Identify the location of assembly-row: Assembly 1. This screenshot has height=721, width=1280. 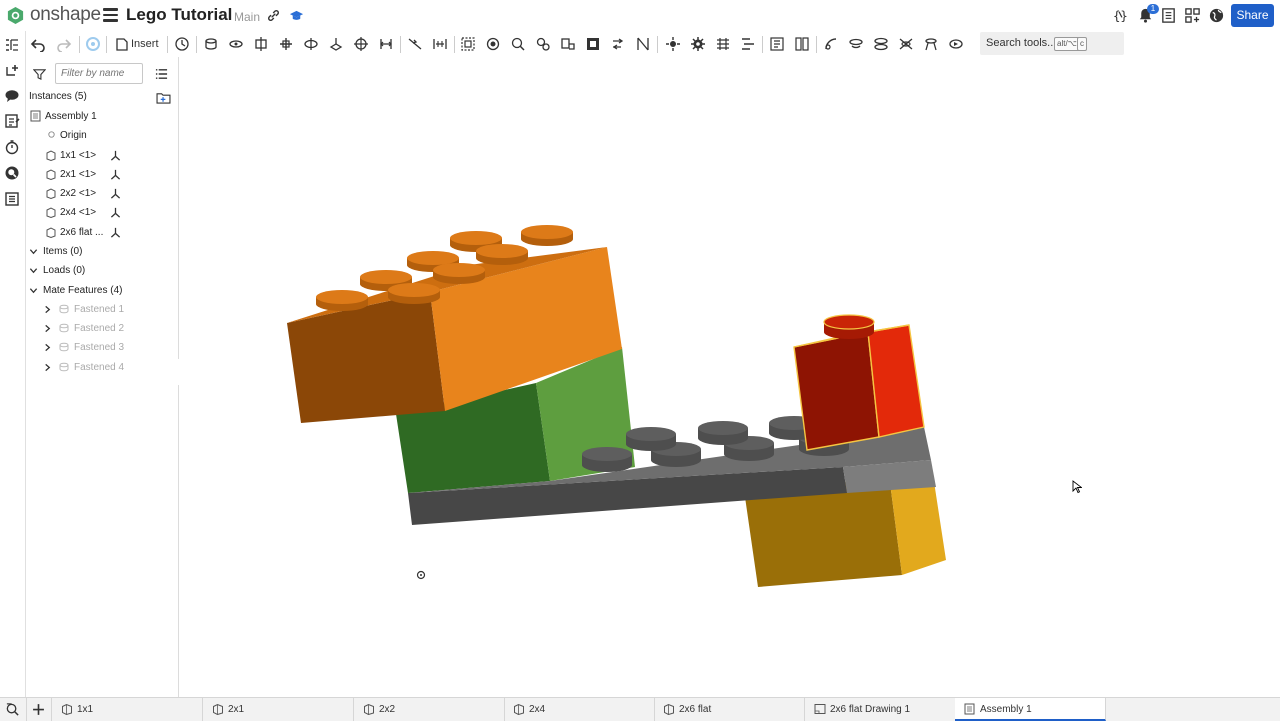
(99, 116).